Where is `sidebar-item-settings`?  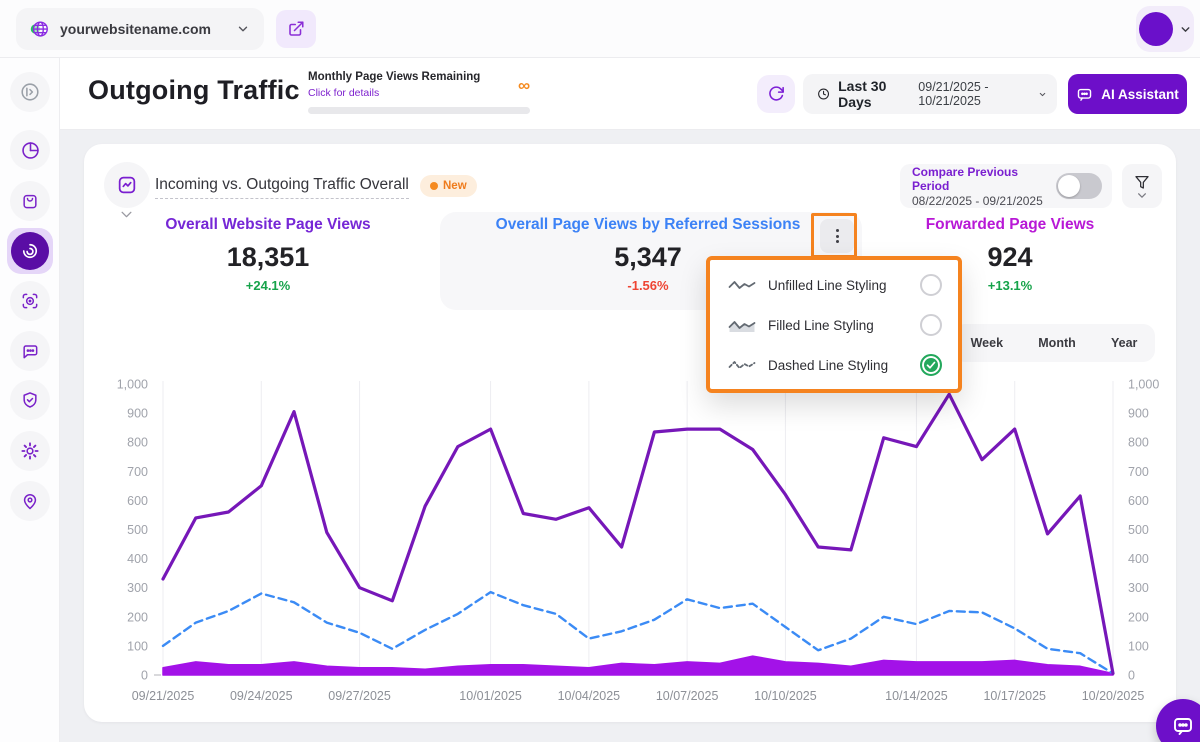
sidebar-item-settings is located at coordinates (30, 451).